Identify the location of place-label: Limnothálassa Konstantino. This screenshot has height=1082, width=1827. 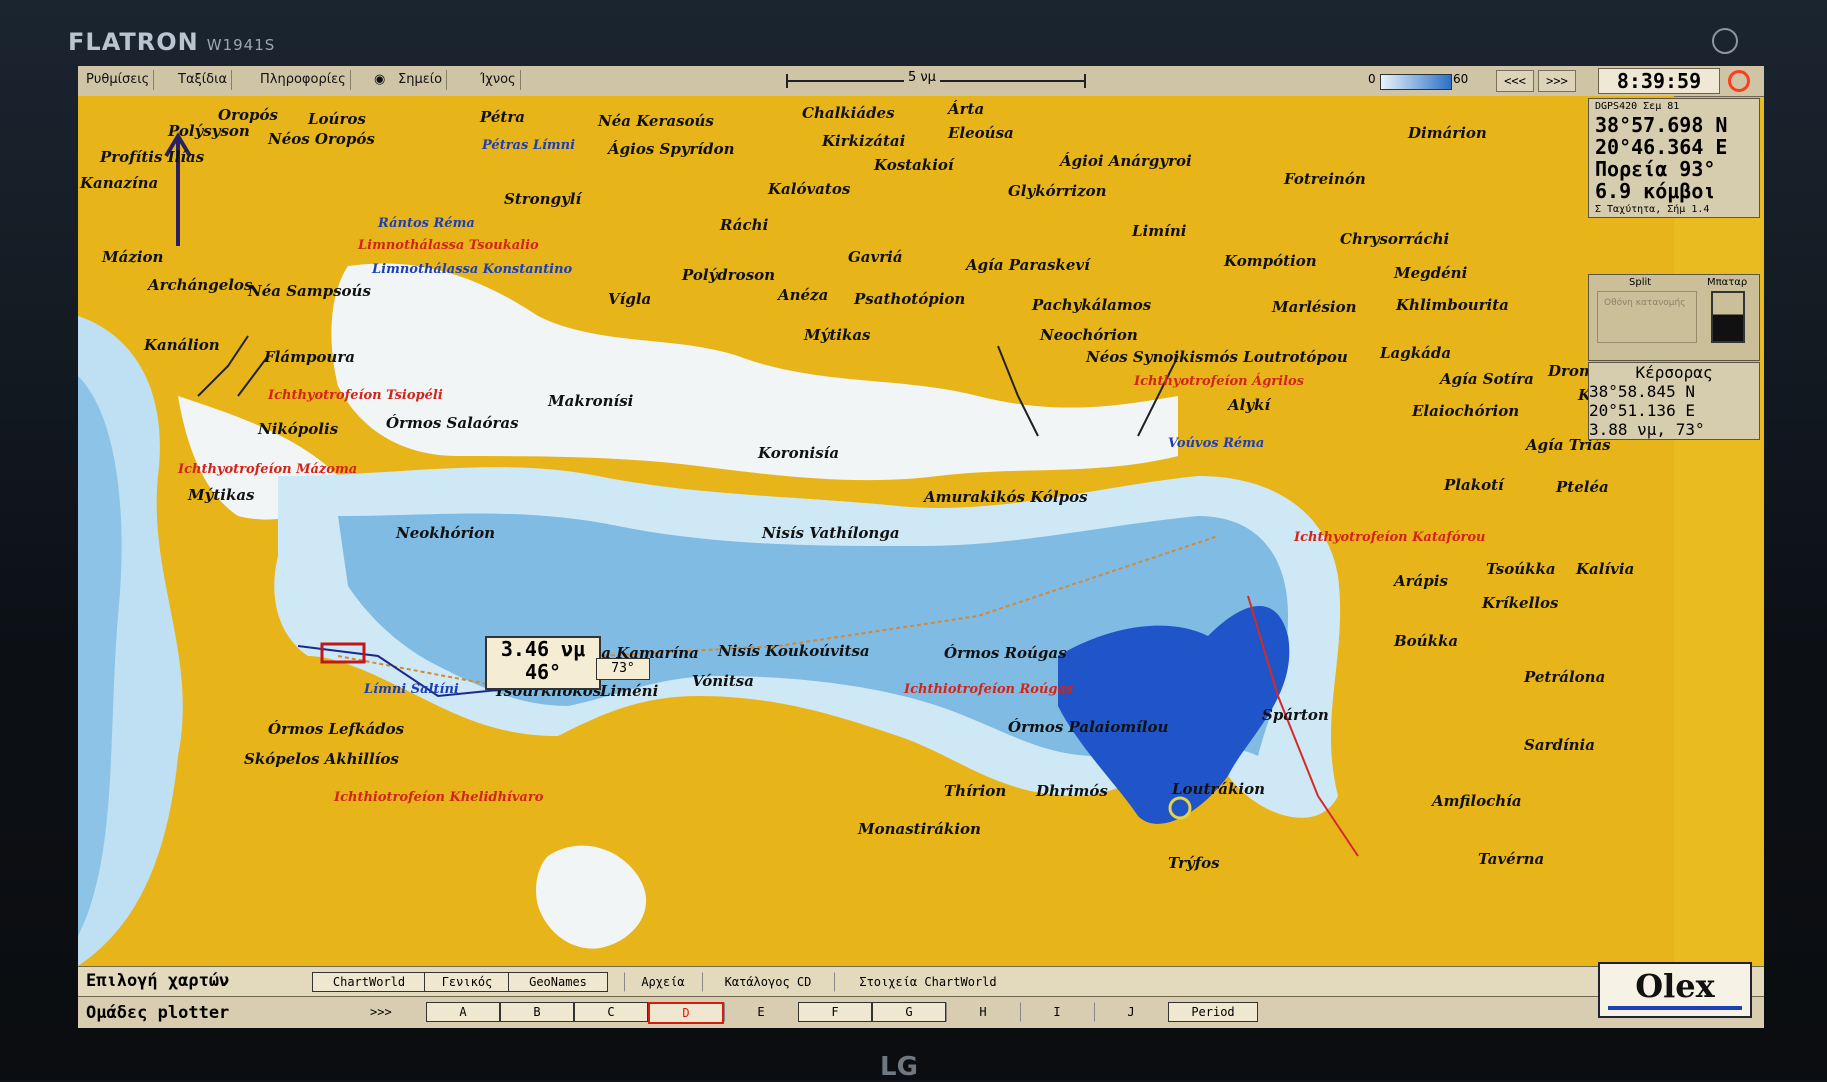
(472, 269).